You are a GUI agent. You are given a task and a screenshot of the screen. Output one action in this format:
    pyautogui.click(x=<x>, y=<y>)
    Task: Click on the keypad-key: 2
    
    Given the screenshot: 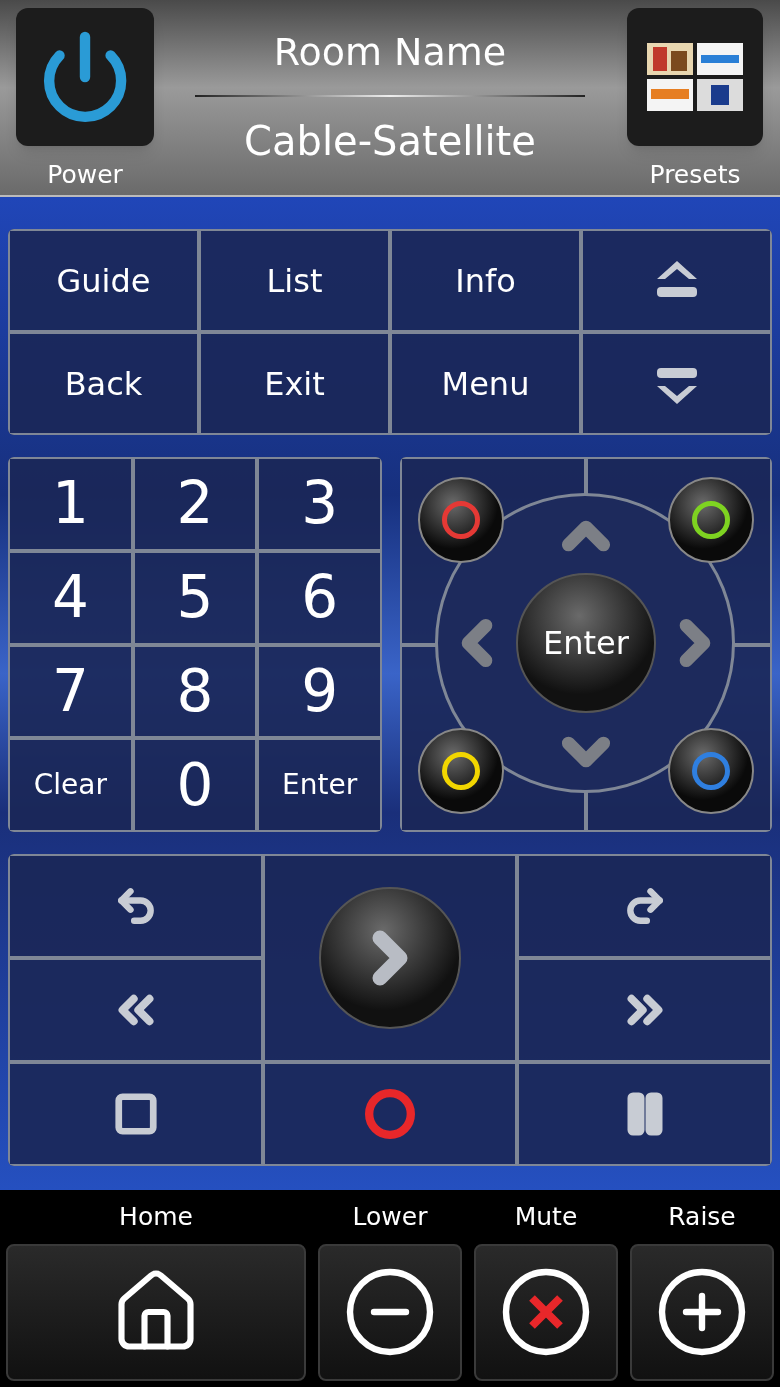 What is the action you would take?
    pyautogui.click(x=195, y=504)
    